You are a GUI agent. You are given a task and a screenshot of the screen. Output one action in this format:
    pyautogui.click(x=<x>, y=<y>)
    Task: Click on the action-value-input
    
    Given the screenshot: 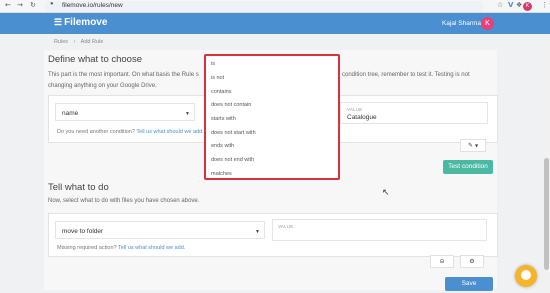 What is the action you would take?
    pyautogui.click(x=379, y=230)
    